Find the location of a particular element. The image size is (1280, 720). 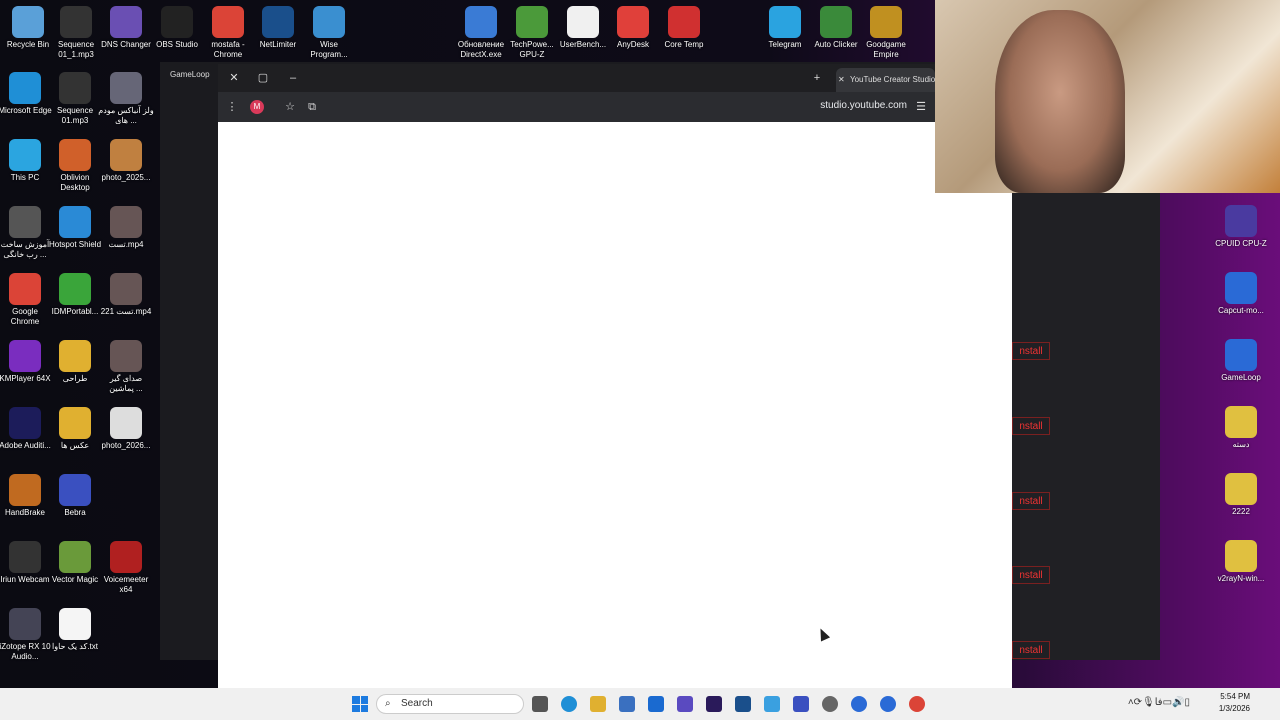

battery-icon: ▯ is located at coordinates (1187, 702).